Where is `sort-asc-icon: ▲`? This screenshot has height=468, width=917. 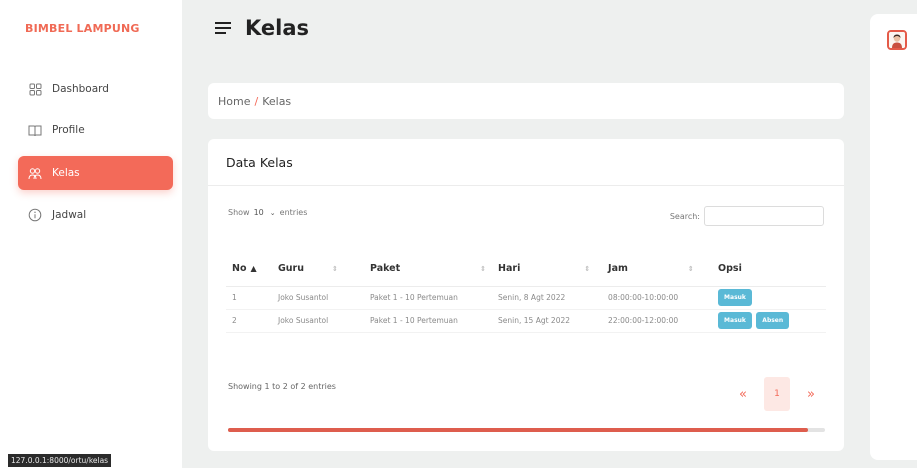 sort-asc-icon: ▲ is located at coordinates (253, 269).